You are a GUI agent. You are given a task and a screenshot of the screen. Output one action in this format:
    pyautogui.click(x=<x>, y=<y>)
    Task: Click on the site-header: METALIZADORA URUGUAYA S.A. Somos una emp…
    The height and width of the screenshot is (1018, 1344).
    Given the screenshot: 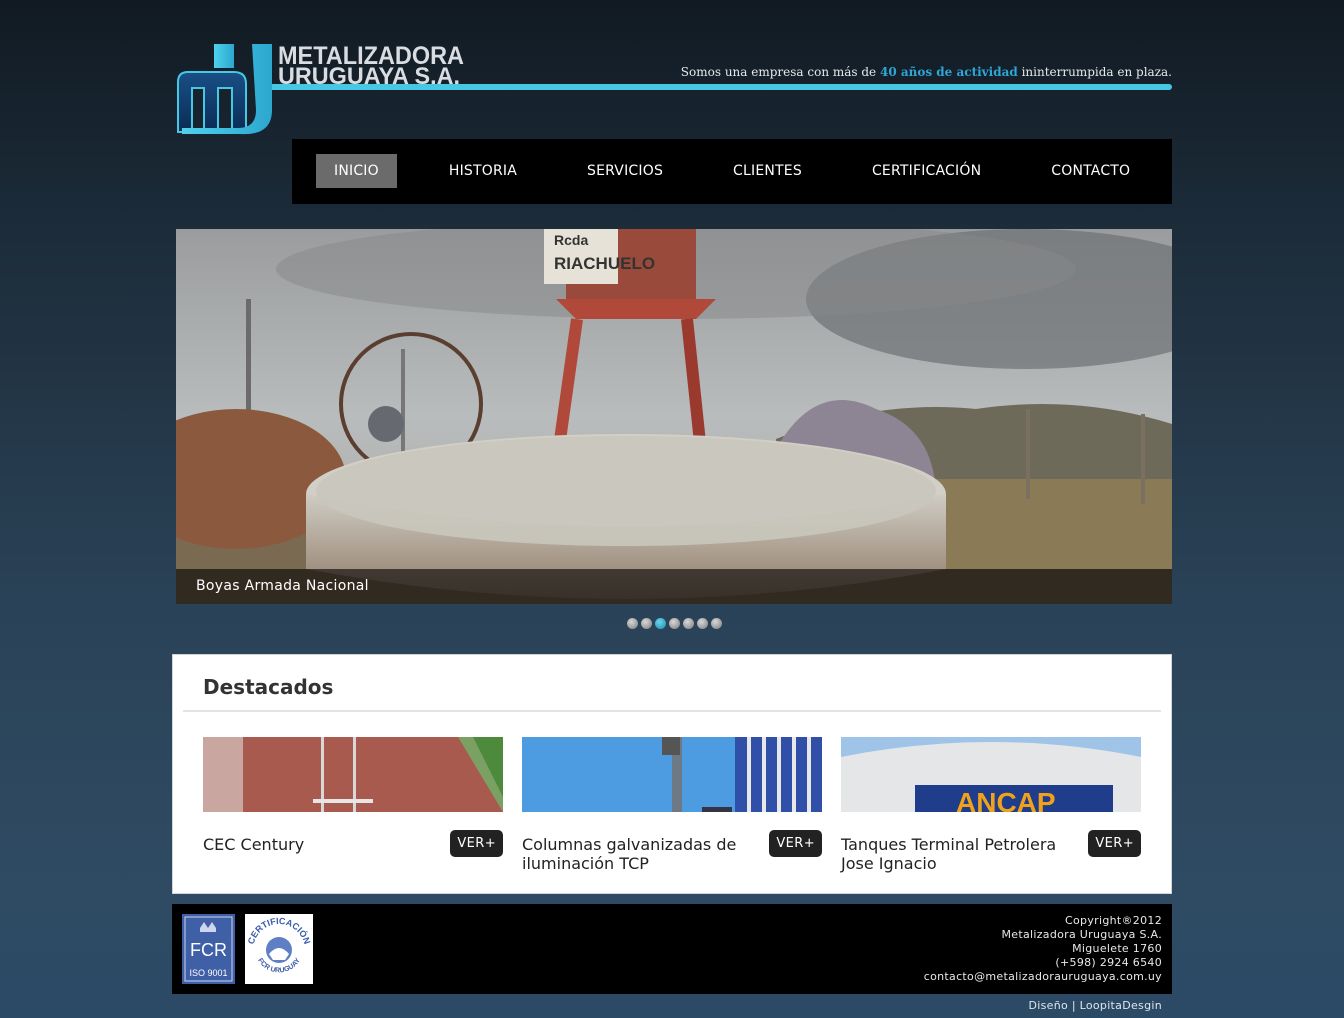 What is the action you would take?
    pyautogui.click(x=672, y=90)
    